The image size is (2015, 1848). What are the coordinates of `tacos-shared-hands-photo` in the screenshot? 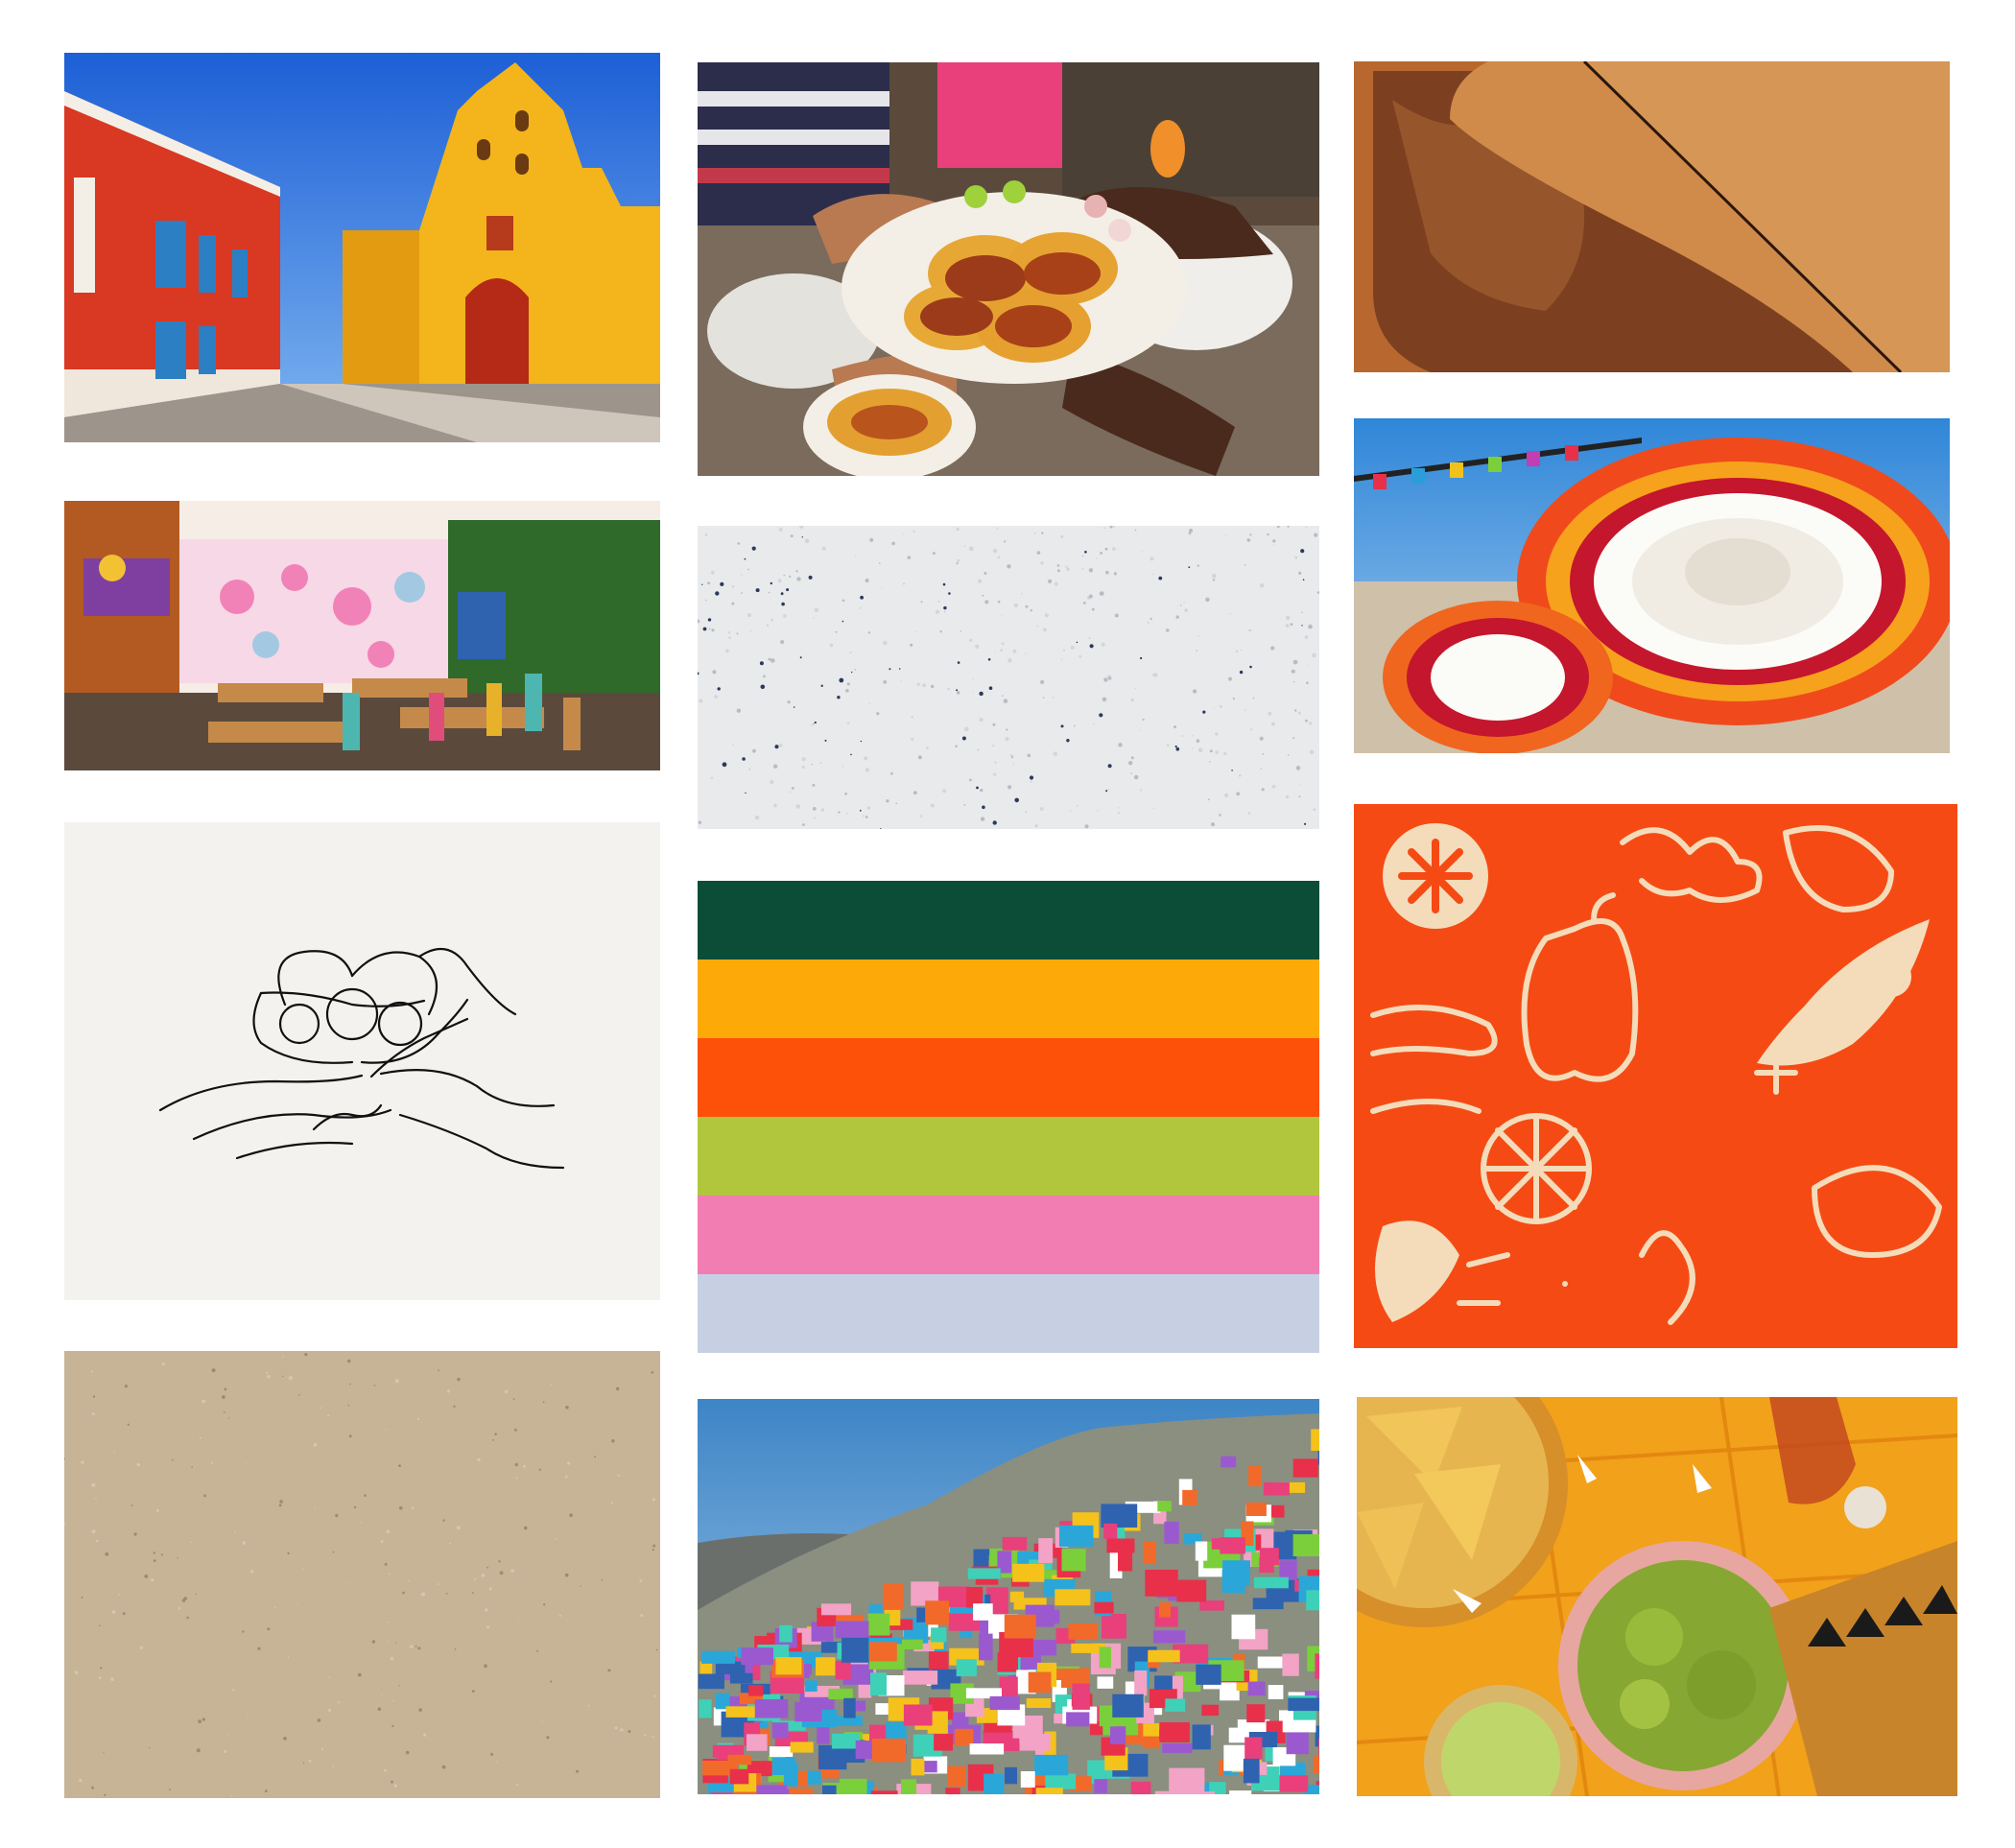 It's located at (1009, 269).